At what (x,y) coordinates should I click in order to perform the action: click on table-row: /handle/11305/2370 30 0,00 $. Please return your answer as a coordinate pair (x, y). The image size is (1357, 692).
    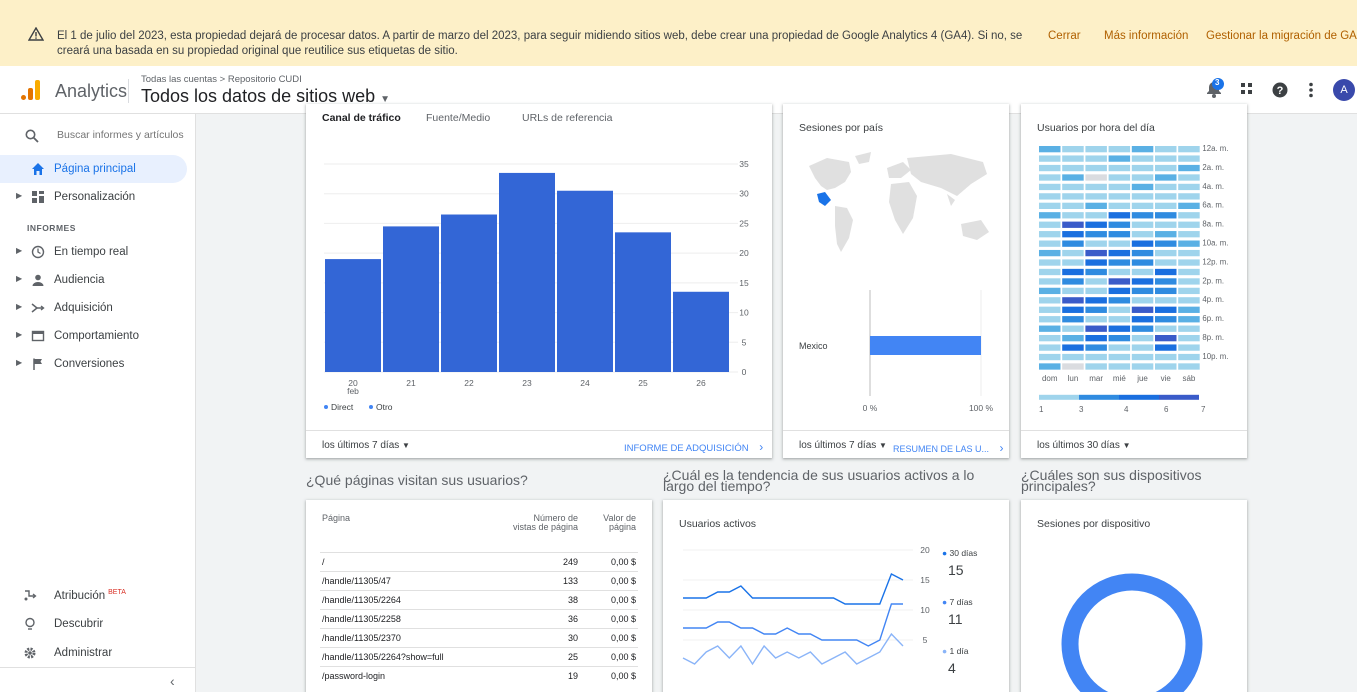
    Looking at the image, I should click on (479, 637).